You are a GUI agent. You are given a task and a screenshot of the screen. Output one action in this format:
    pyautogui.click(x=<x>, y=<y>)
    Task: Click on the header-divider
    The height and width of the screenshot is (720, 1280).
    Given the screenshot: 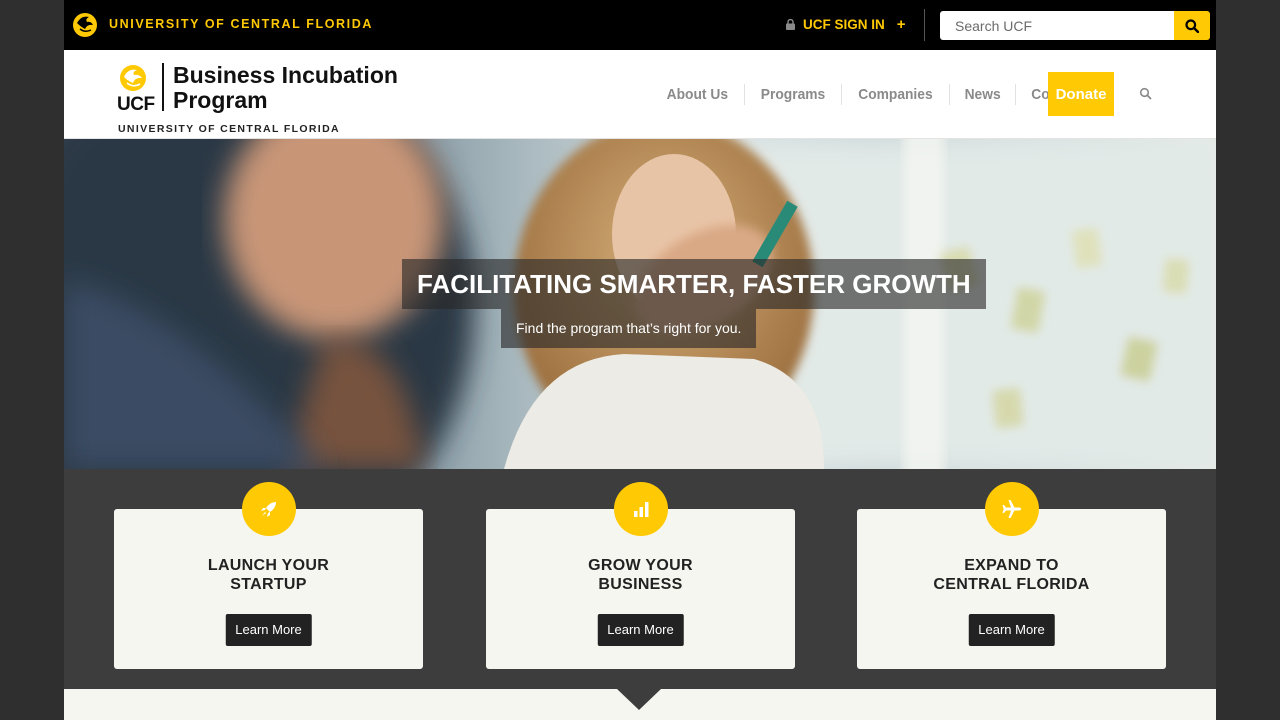 What is the action you would take?
    pyautogui.click(x=924, y=25)
    